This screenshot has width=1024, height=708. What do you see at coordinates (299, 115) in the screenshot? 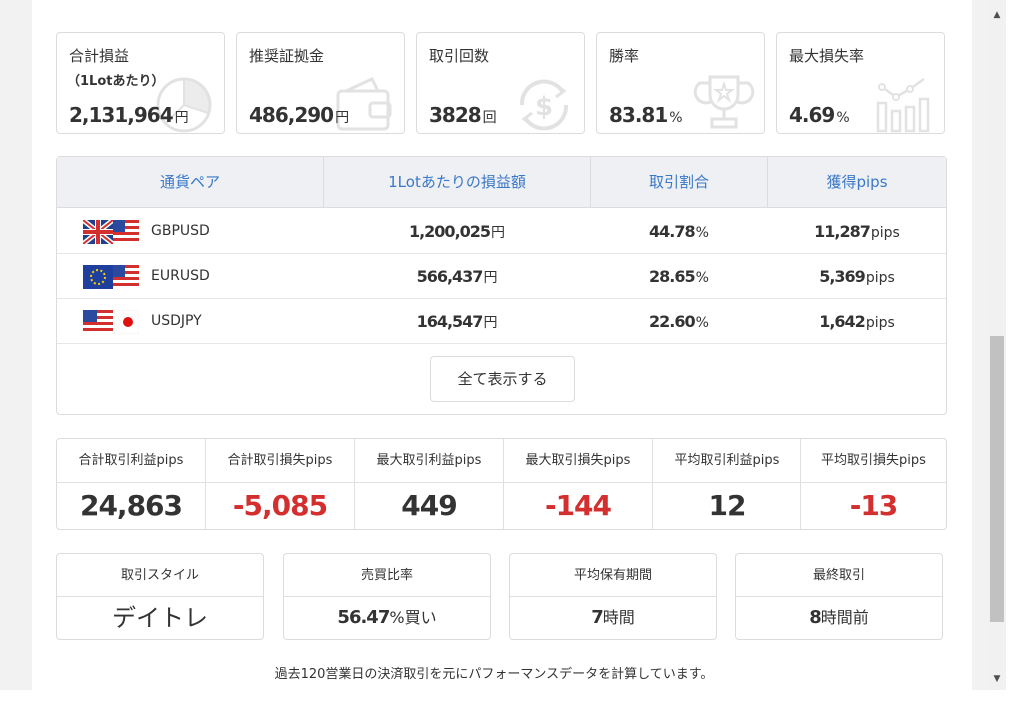
I see `stat-value: 486,290 円` at bounding box center [299, 115].